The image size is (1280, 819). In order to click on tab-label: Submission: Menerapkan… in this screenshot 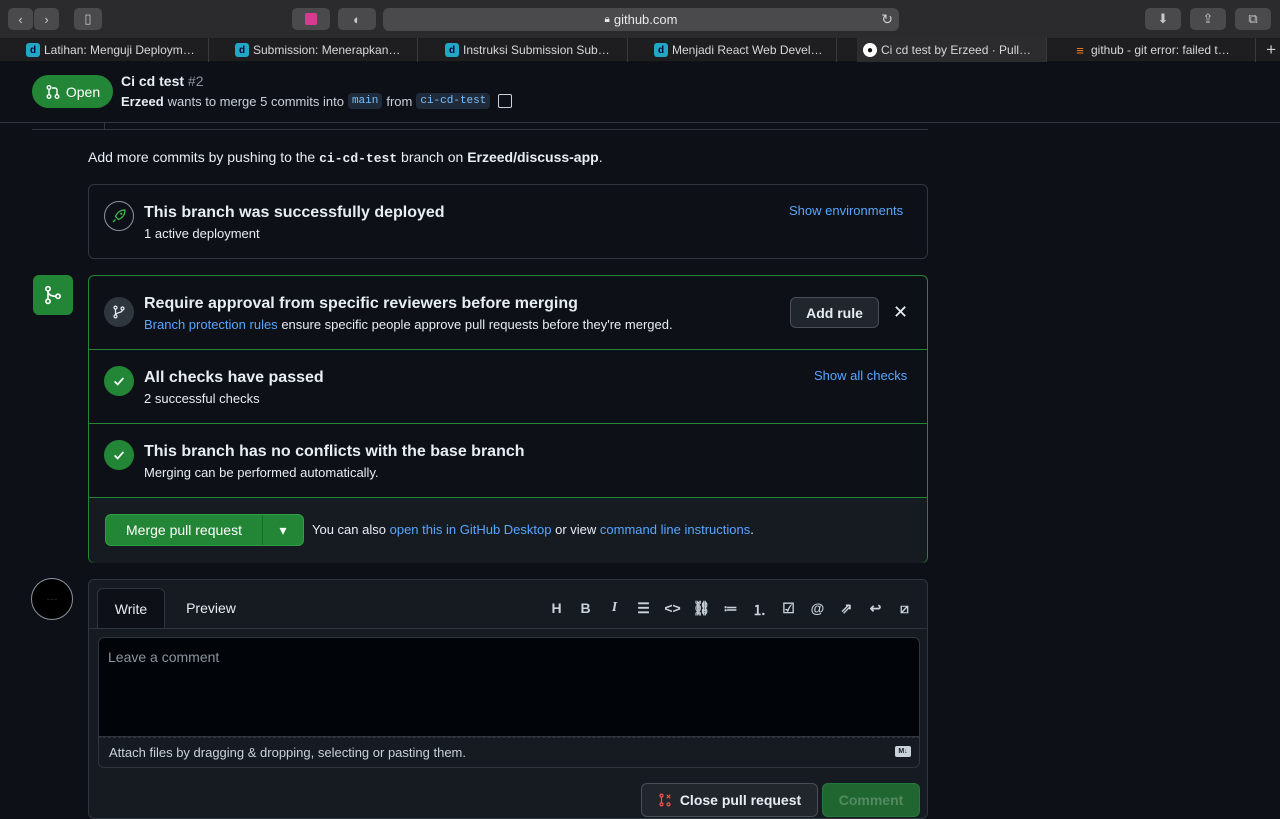, I will do `click(327, 50)`.